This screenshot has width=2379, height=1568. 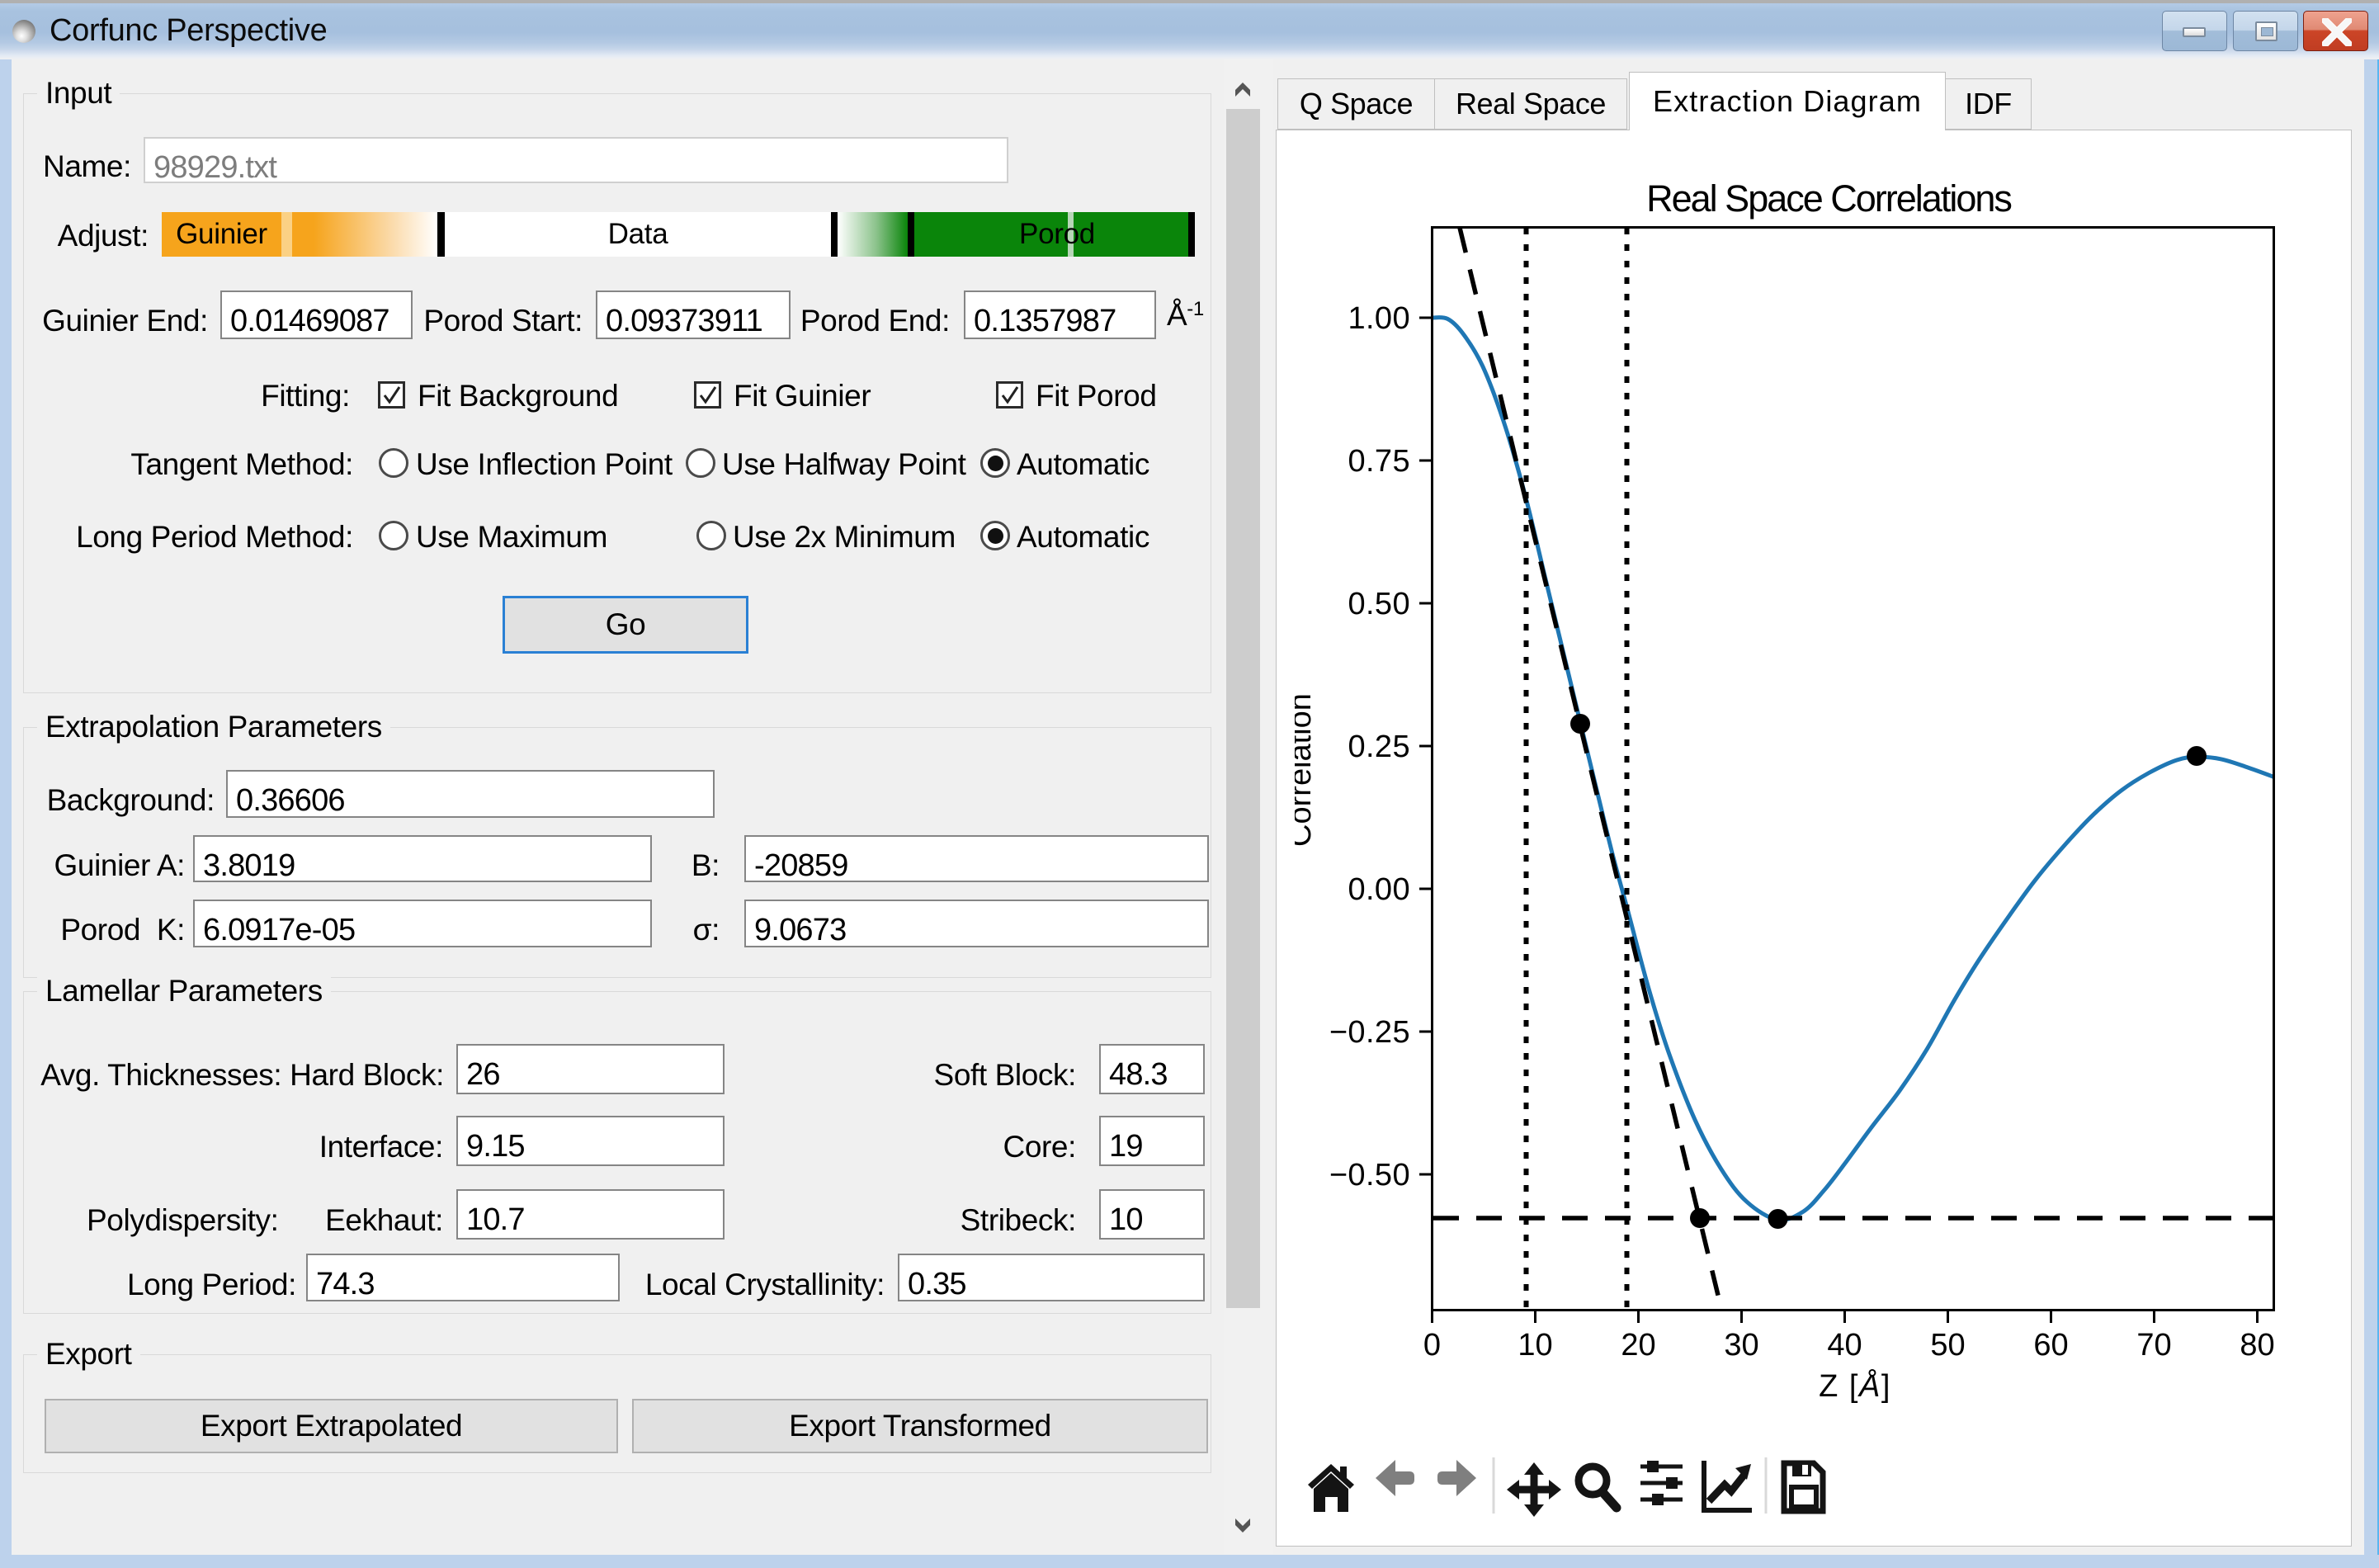 What do you see at coordinates (1638, 1345) in the screenshot?
I see `svg-text: 20` at bounding box center [1638, 1345].